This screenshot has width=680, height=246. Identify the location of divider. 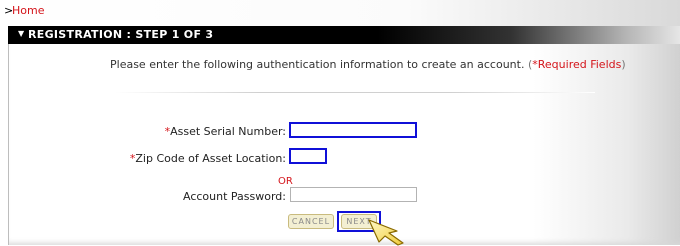
(355, 92).